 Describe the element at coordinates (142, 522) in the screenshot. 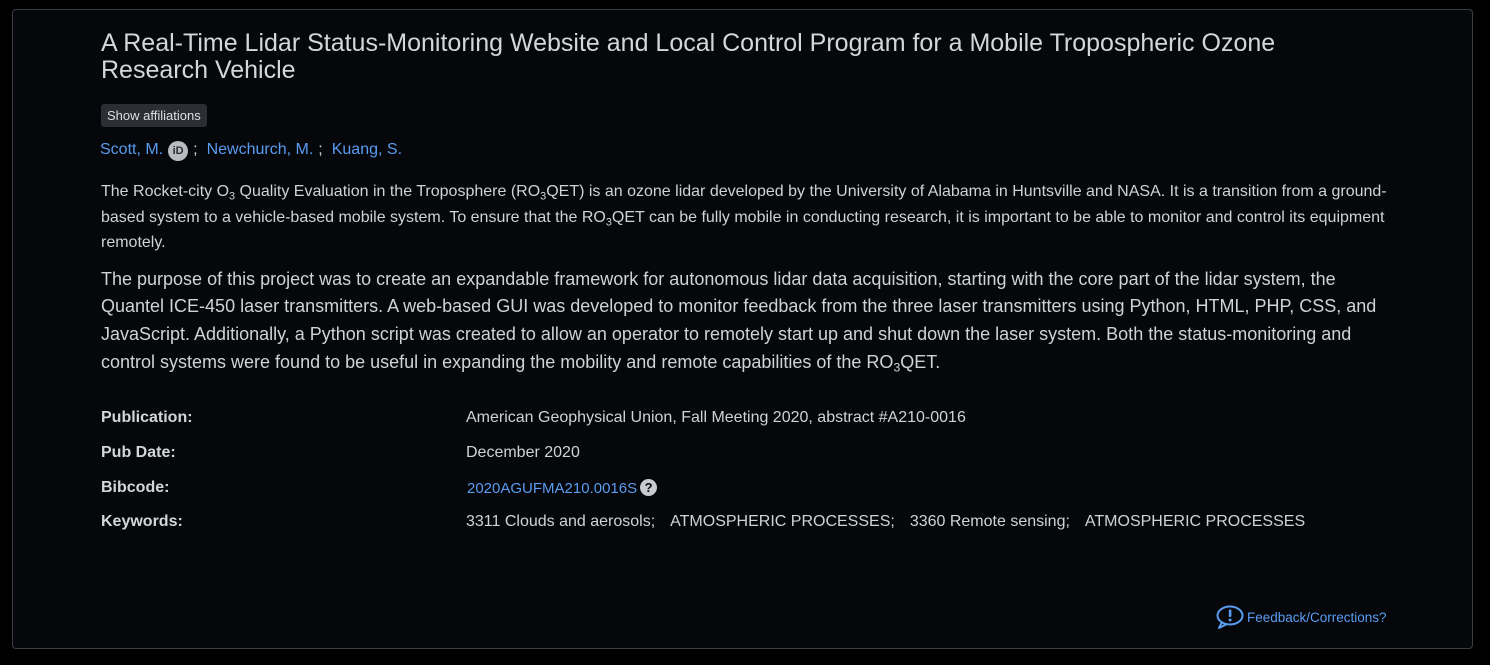

I see `keywords-label: Keywords:` at that location.